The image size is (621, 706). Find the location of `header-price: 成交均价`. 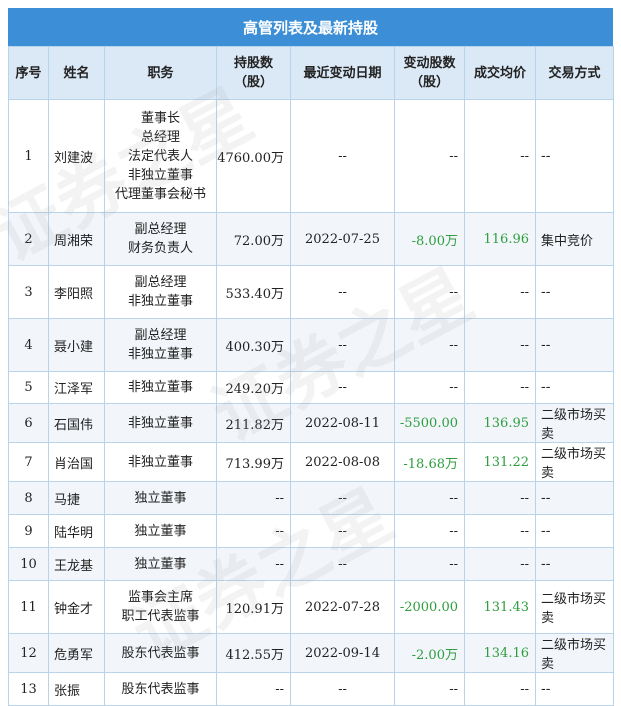

header-price: 成交均价 is located at coordinates (500, 73).